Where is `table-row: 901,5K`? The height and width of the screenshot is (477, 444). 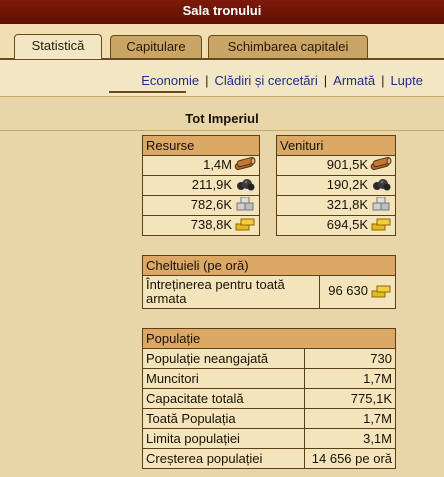 table-row: 901,5K is located at coordinates (336, 165).